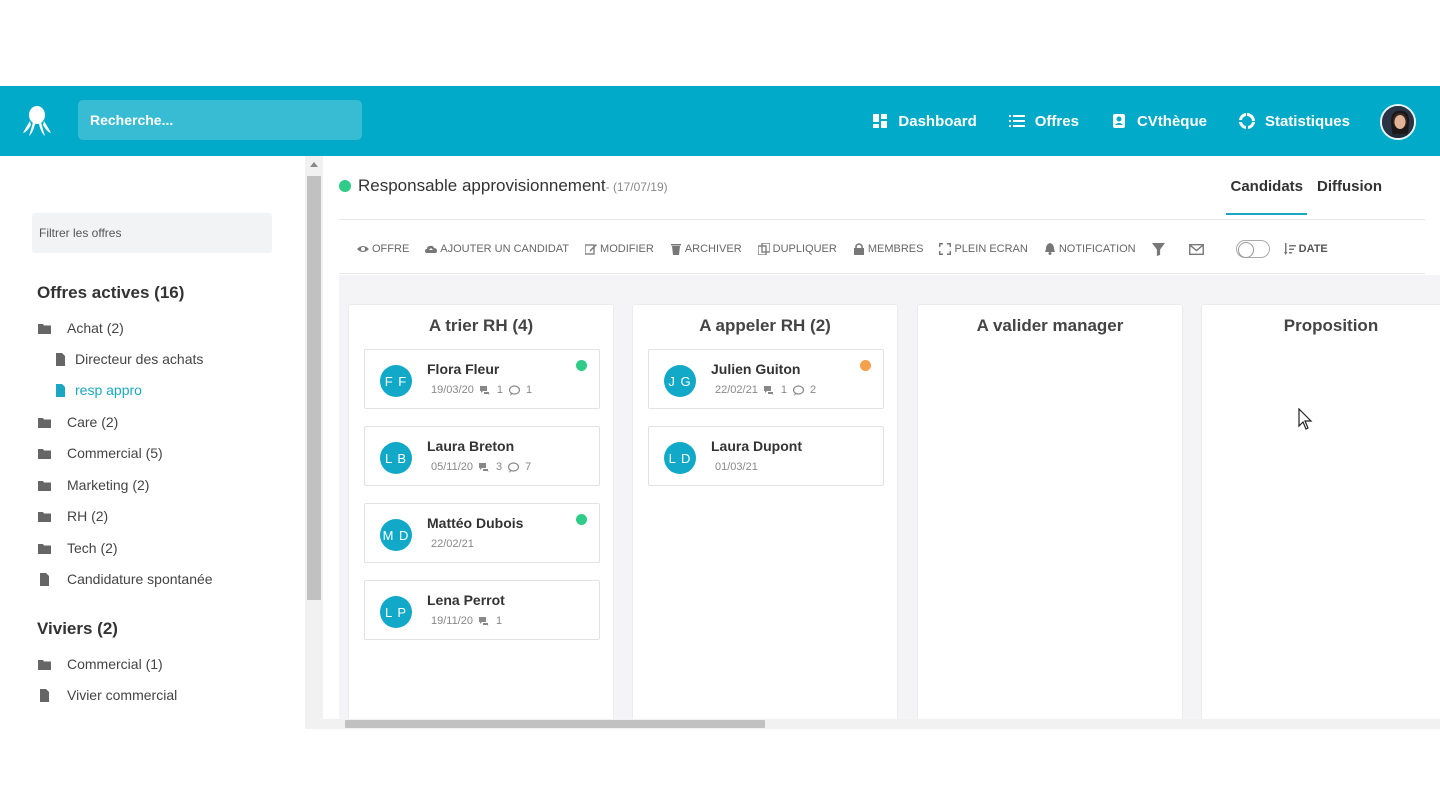 The image size is (1440, 810). What do you see at coordinates (675, 249) in the screenshot?
I see `trash-icon` at bounding box center [675, 249].